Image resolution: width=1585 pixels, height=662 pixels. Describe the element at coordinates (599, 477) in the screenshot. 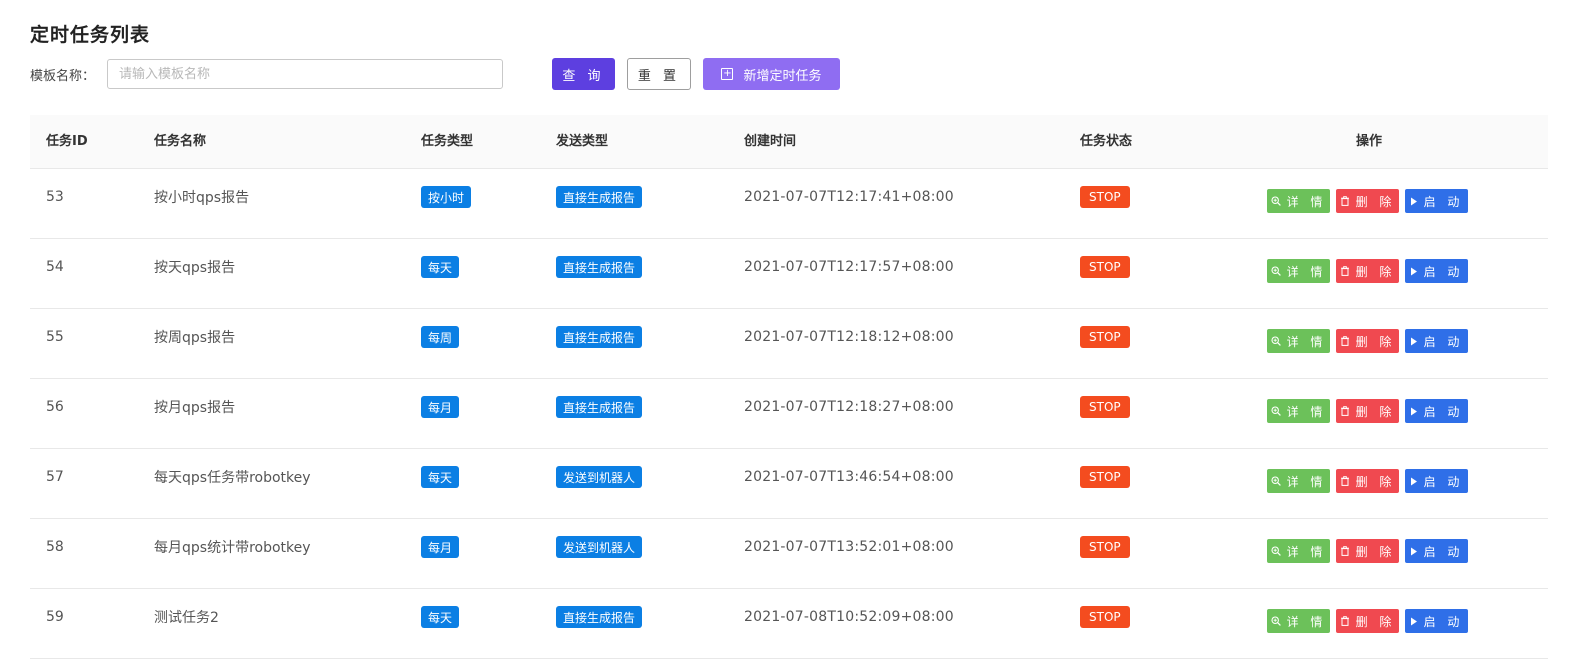

I see `send-type-cell: 发送到机器人` at that location.